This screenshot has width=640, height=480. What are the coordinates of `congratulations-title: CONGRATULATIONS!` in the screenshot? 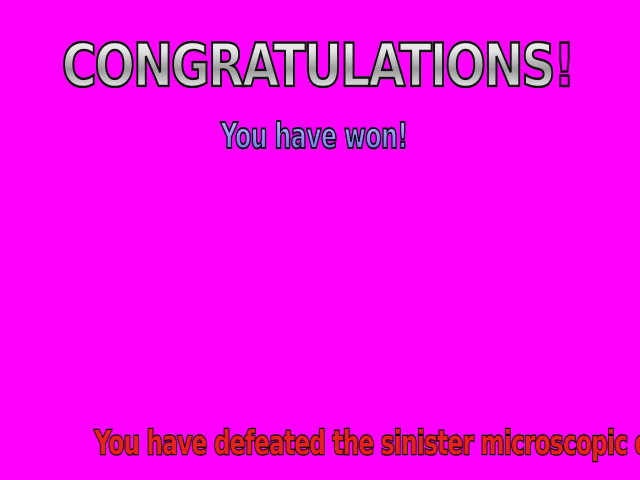 It's located at (319, 66).